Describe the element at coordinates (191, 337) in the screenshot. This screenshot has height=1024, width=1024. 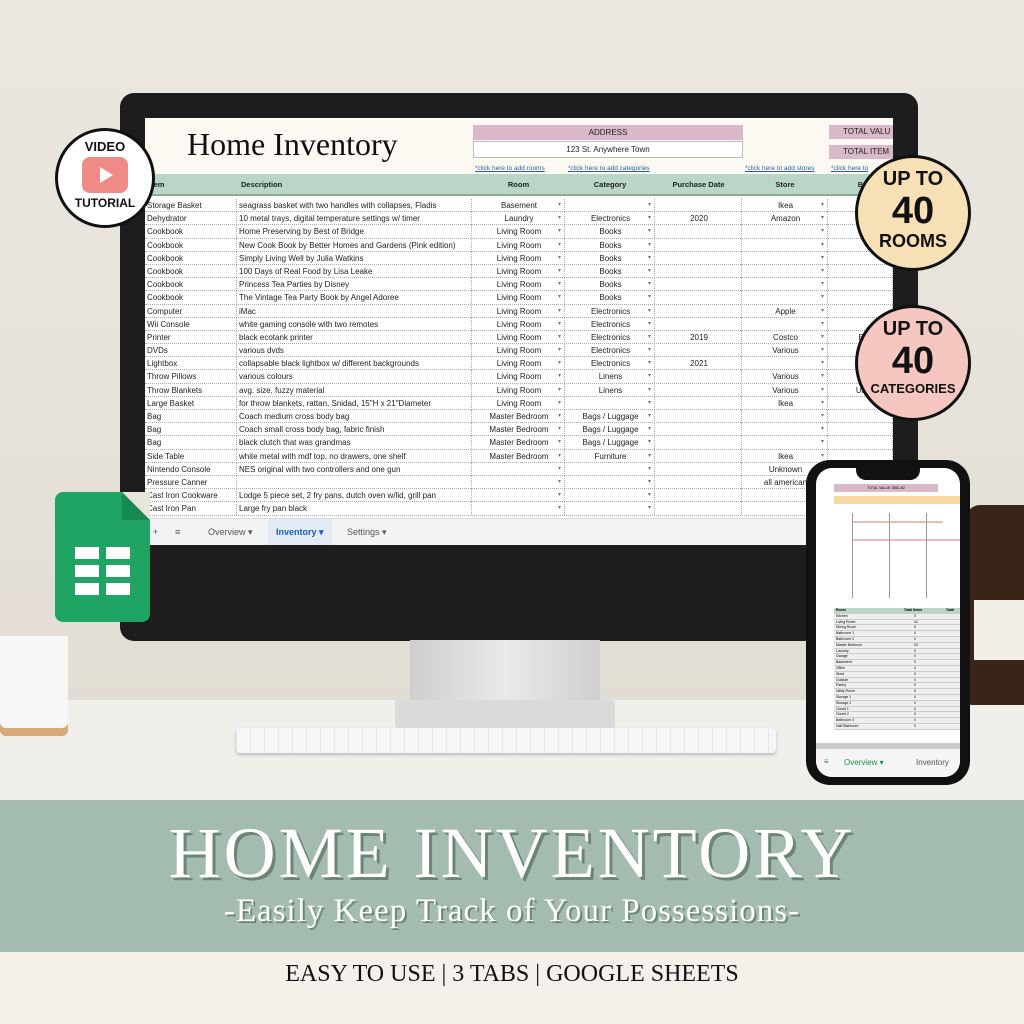
I see `cell-item: Printer` at that location.